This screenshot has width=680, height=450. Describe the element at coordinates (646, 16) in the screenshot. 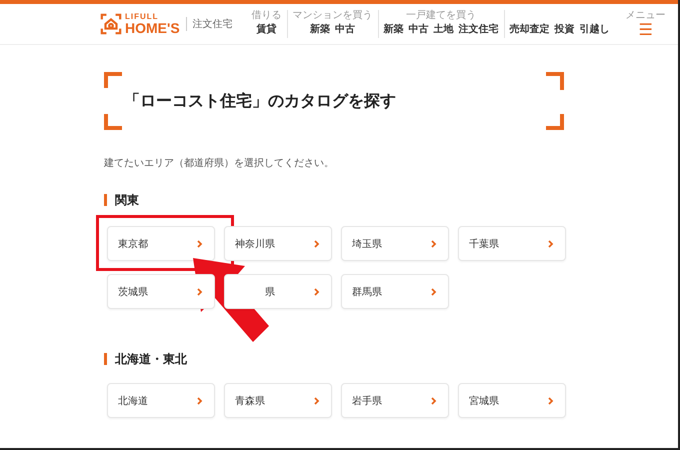

I see `menu-caption: メニュー` at that location.